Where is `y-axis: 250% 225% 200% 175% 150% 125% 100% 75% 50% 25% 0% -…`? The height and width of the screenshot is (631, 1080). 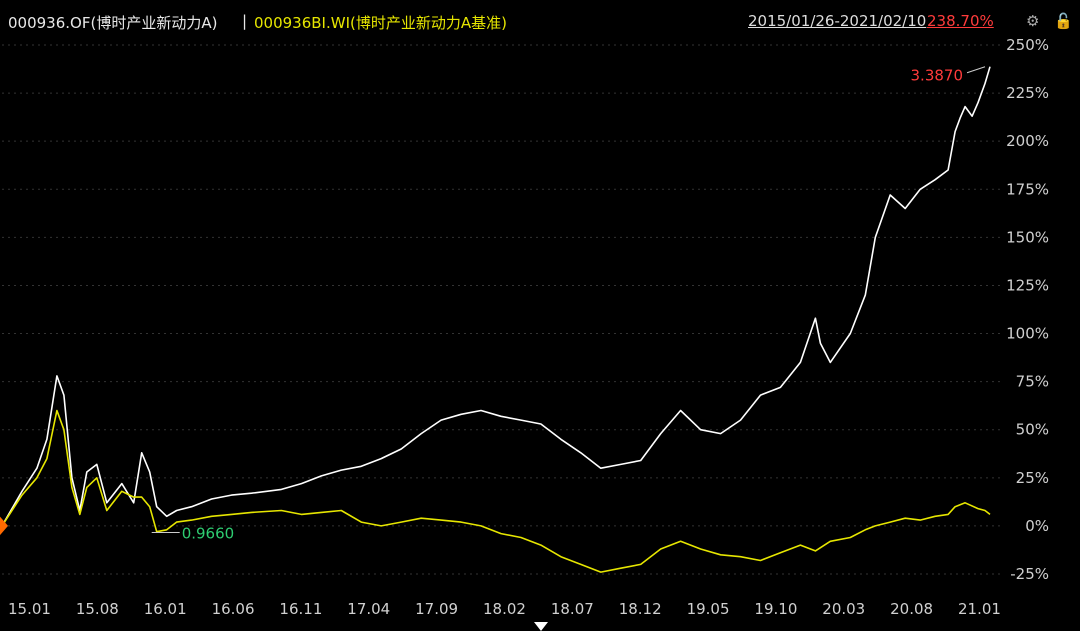 y-axis: 250% 225% 200% 175% 150% 125% 100% 75% 50% 25% 0% -… is located at coordinates (1027, 309).